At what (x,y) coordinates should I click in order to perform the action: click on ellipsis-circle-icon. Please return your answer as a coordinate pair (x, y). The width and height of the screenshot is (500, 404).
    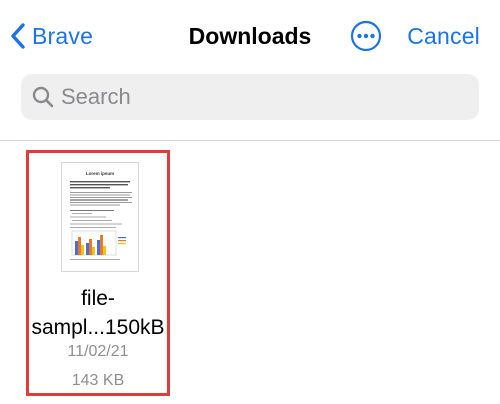
    Looking at the image, I should click on (366, 38).